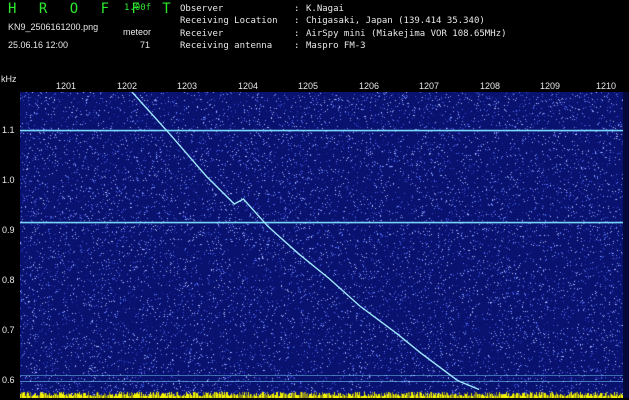 This screenshot has height=400, width=629. I want to click on info-label: Receiver, so click(202, 33).